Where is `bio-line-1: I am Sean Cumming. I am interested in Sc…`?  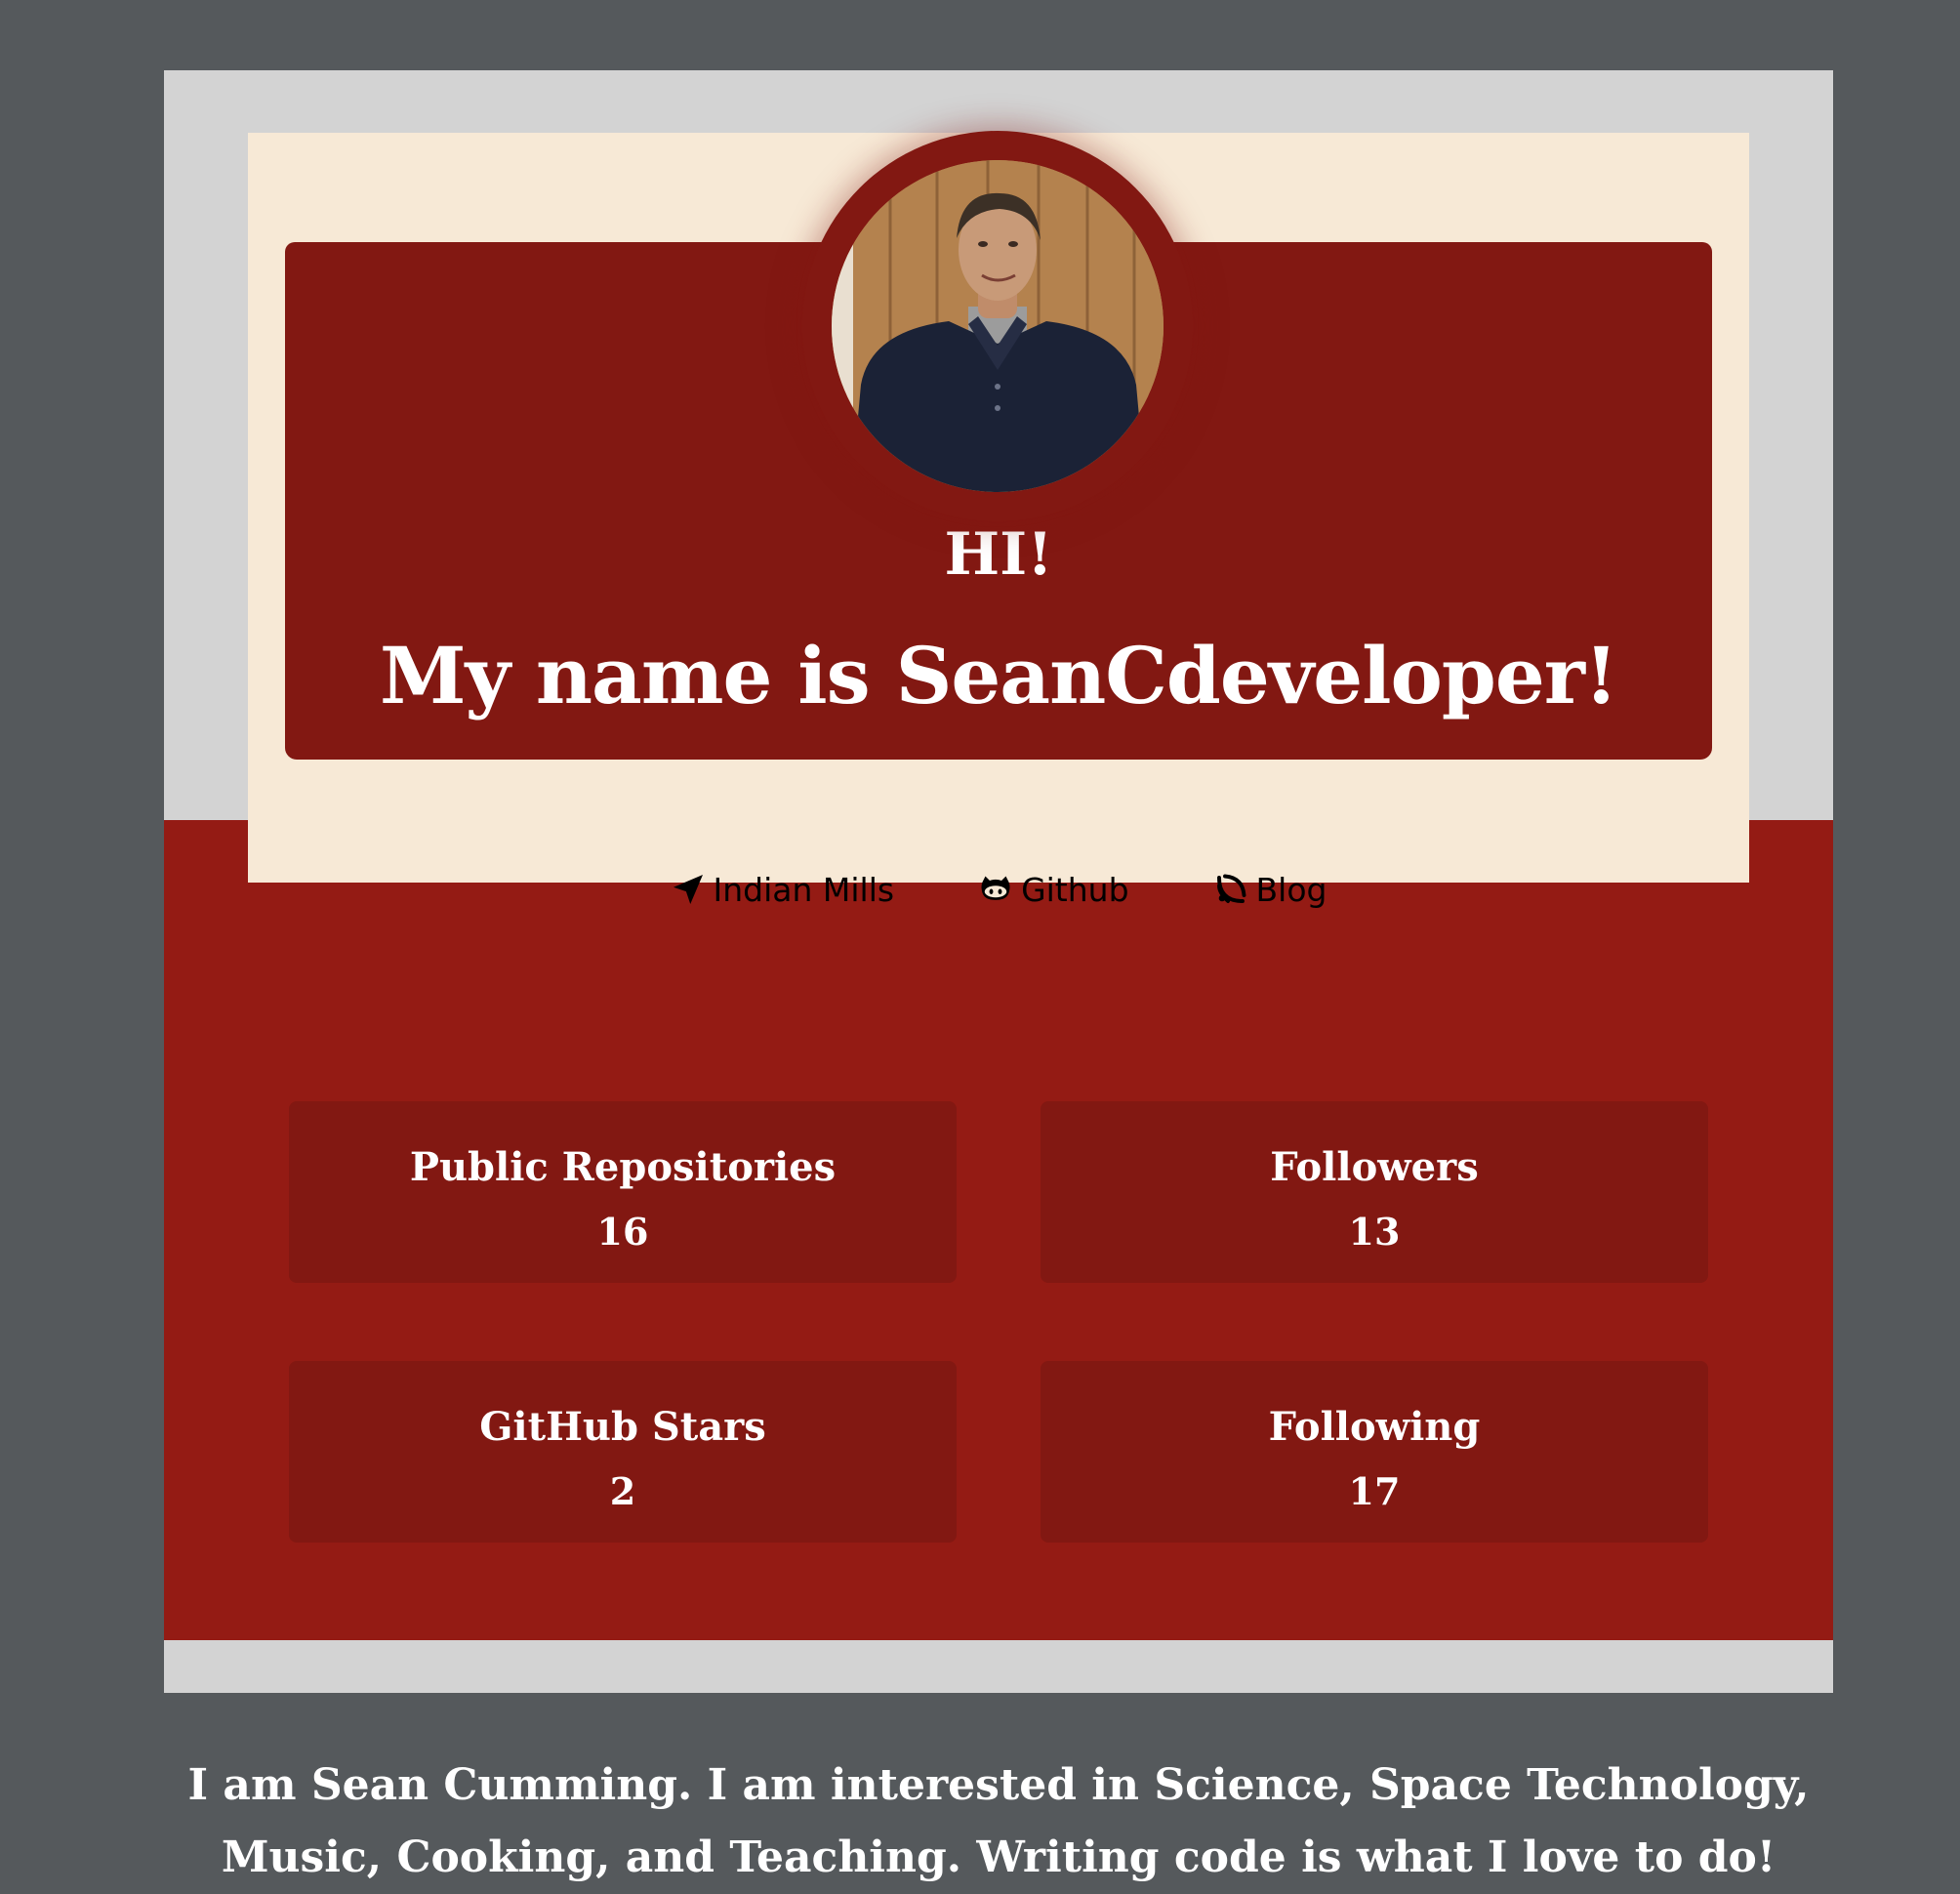 bio-line-1: I am Sean Cumming. I am interested in Sc… is located at coordinates (998, 1785).